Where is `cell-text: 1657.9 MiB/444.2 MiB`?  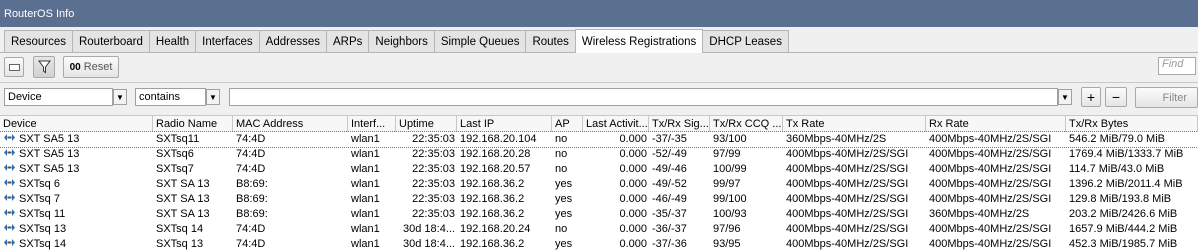
cell-text: 1657.9 MiB/444.2 MiB is located at coordinates (1123, 229).